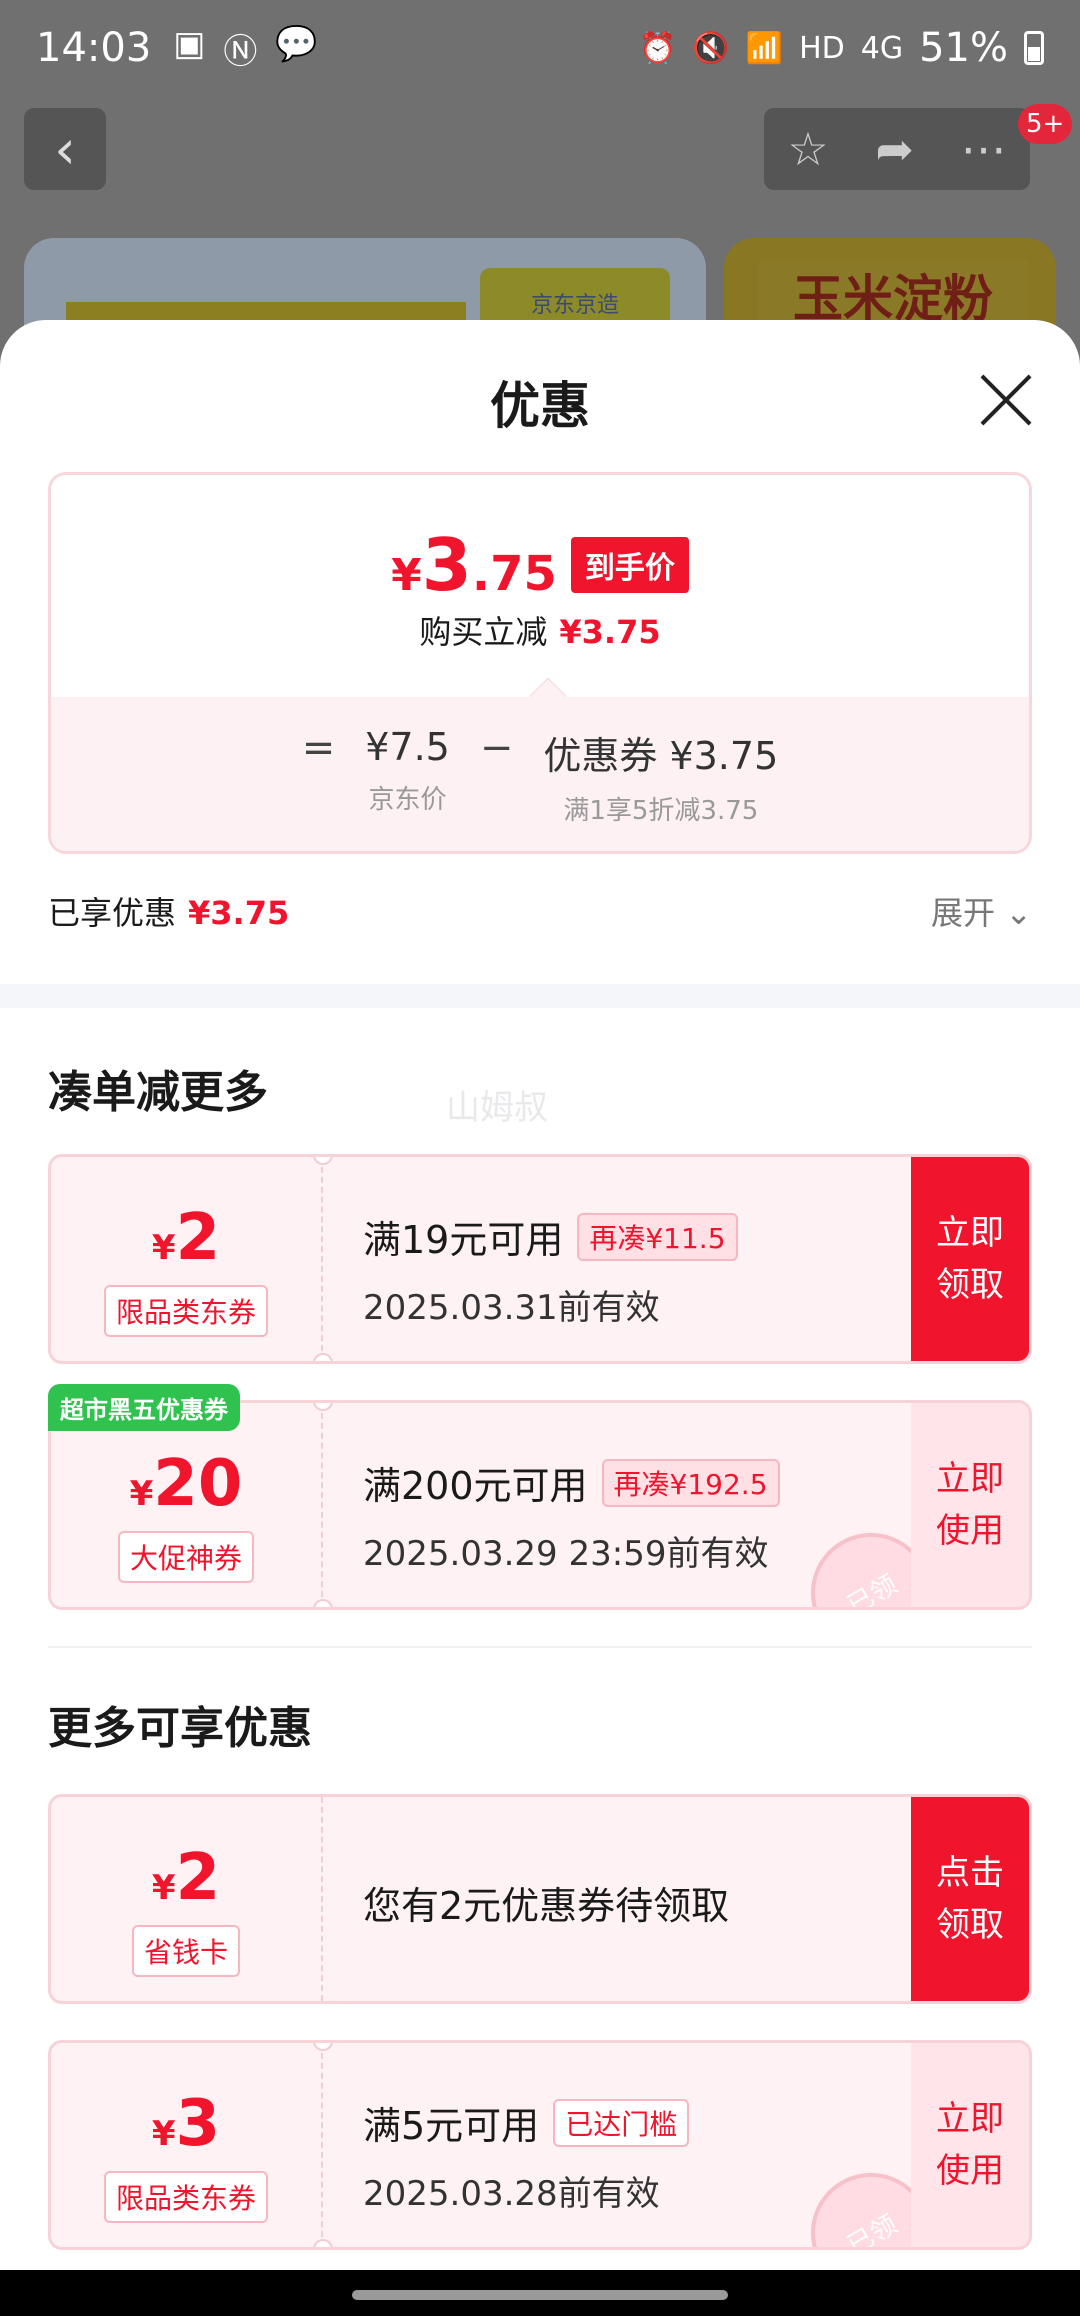  Describe the element at coordinates (158, 1092) in the screenshot. I see `section-title-add-more: 凑单减更多` at that location.